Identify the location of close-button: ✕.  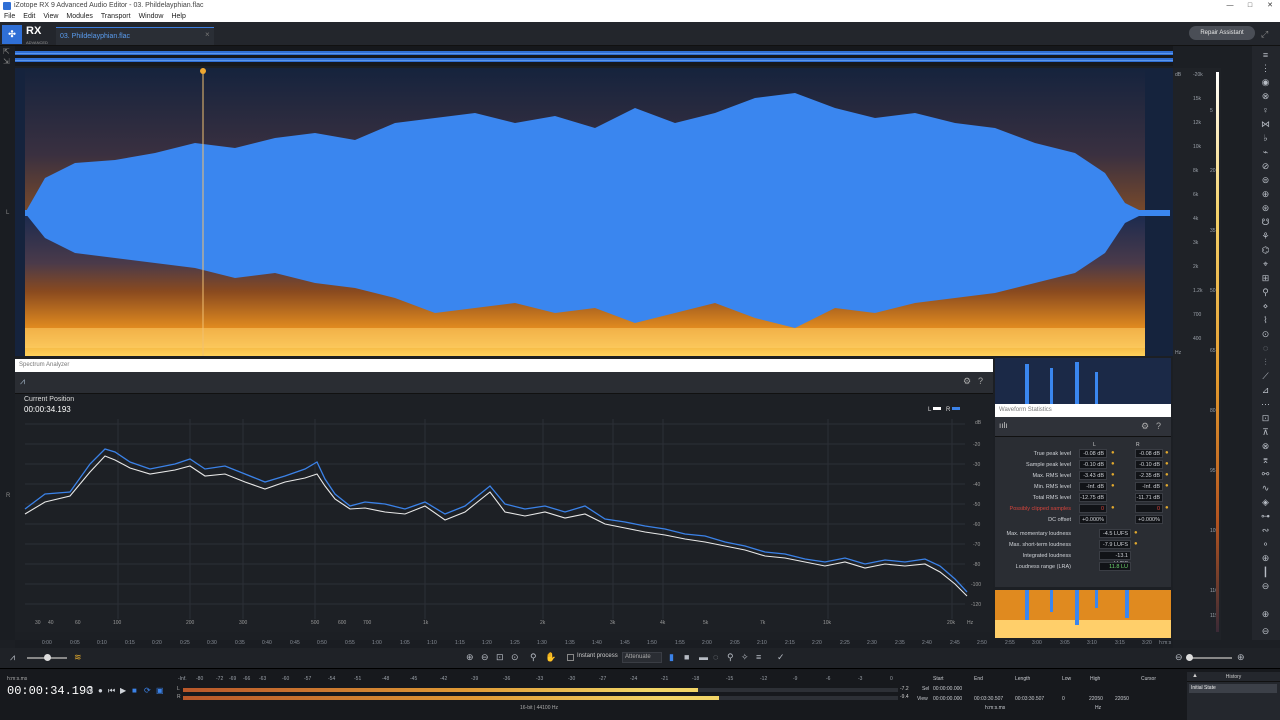
(1270, 6).